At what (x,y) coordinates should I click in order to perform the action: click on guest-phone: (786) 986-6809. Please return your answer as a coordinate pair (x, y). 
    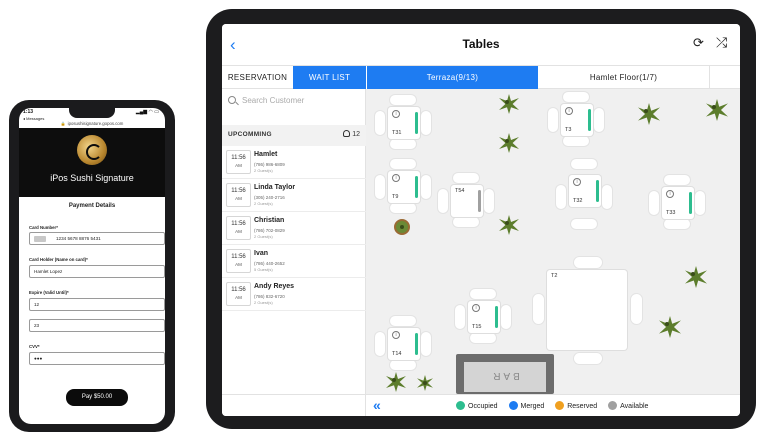
    Looking at the image, I should click on (269, 164).